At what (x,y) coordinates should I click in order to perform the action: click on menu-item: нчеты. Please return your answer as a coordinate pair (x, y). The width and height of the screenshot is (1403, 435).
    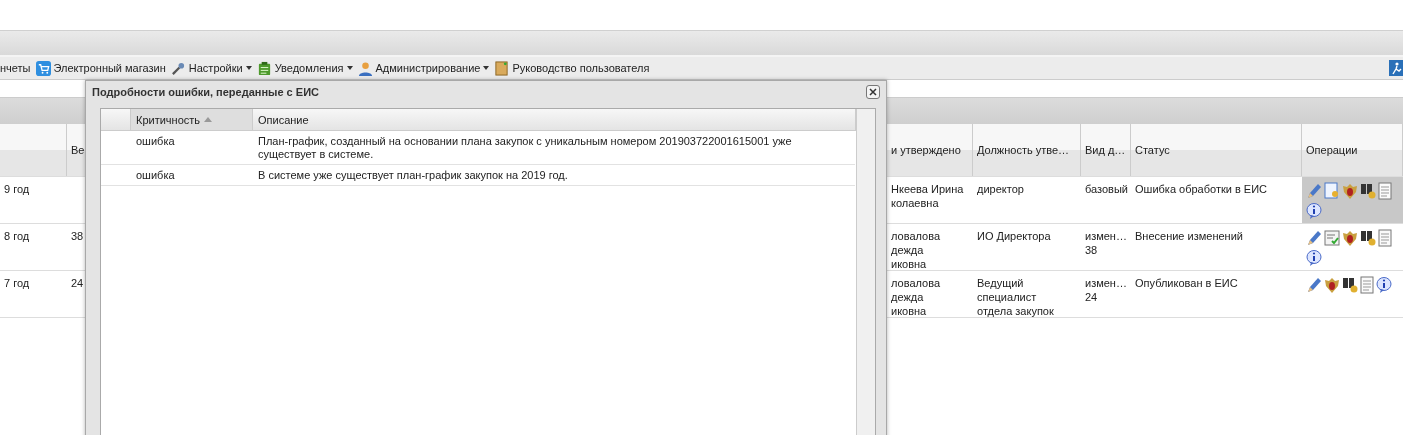
    Looking at the image, I should click on (15, 68).